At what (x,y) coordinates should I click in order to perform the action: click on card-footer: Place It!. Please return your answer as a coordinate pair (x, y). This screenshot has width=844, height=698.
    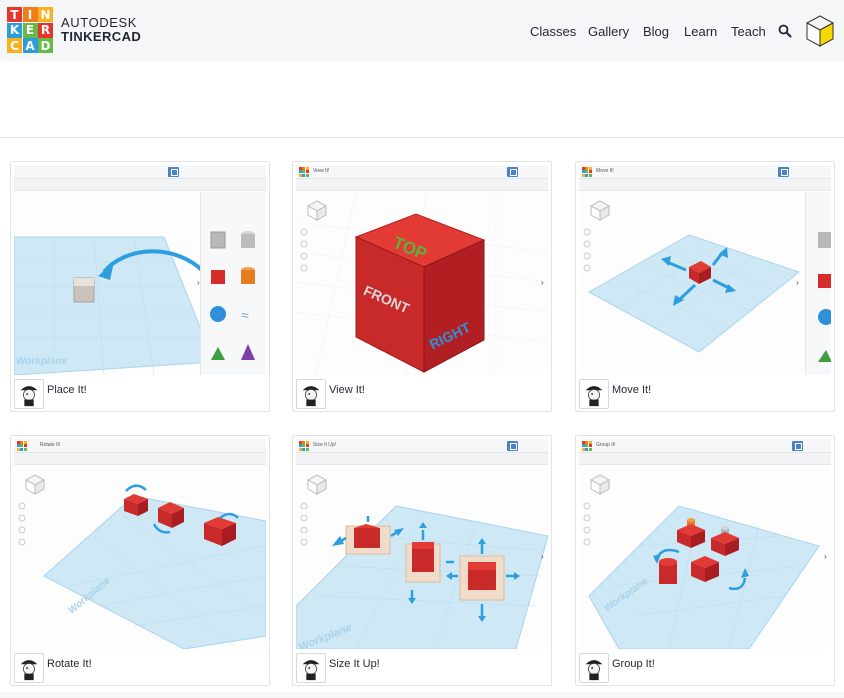
    Looking at the image, I should click on (140, 394).